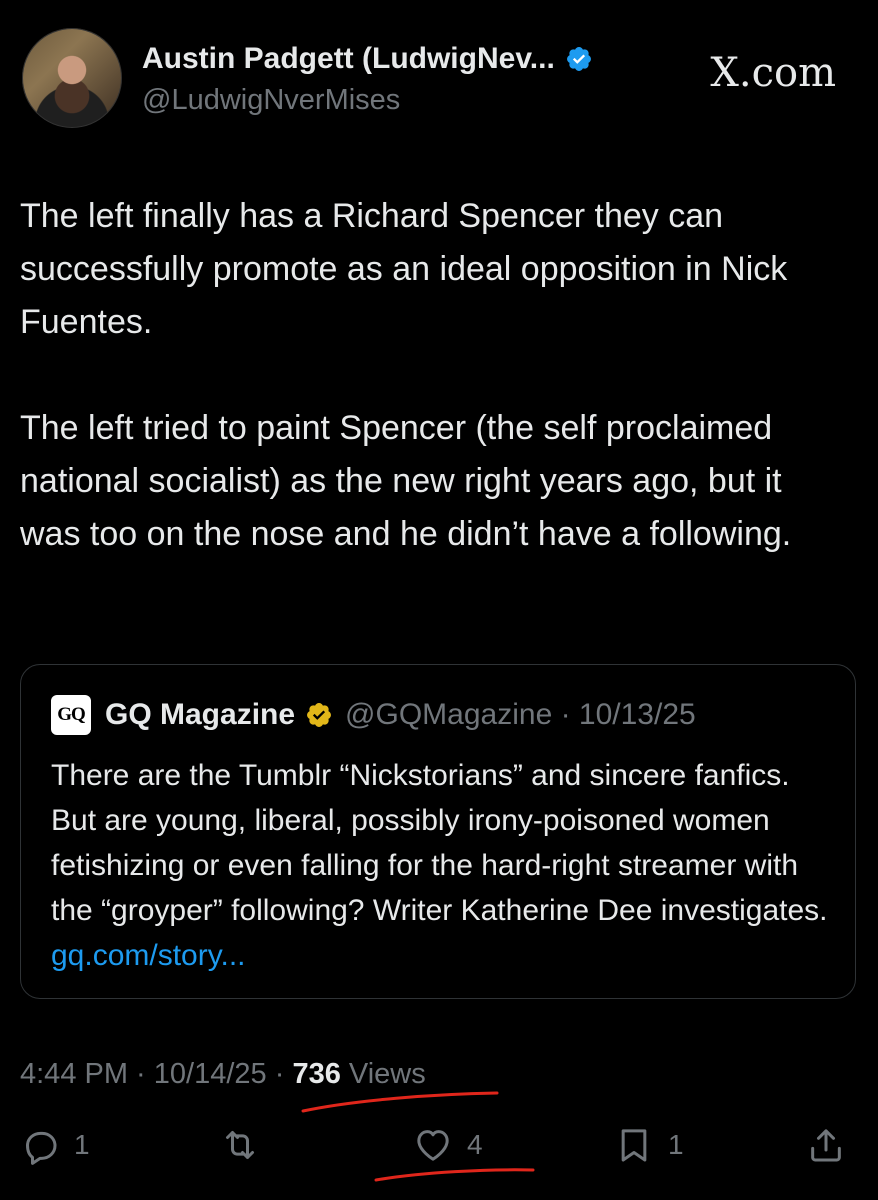 The height and width of the screenshot is (1200, 878). Describe the element at coordinates (773, 73) in the screenshot. I see `x-com-logo: X.com` at that location.